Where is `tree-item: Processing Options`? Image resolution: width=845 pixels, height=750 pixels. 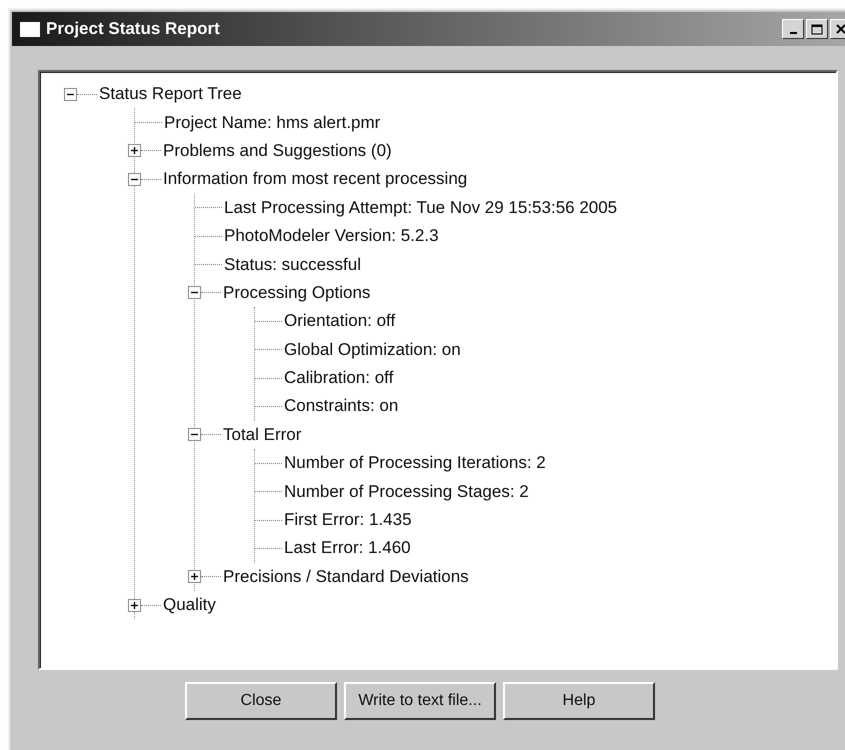 tree-item: Processing Options is located at coordinates (295, 292).